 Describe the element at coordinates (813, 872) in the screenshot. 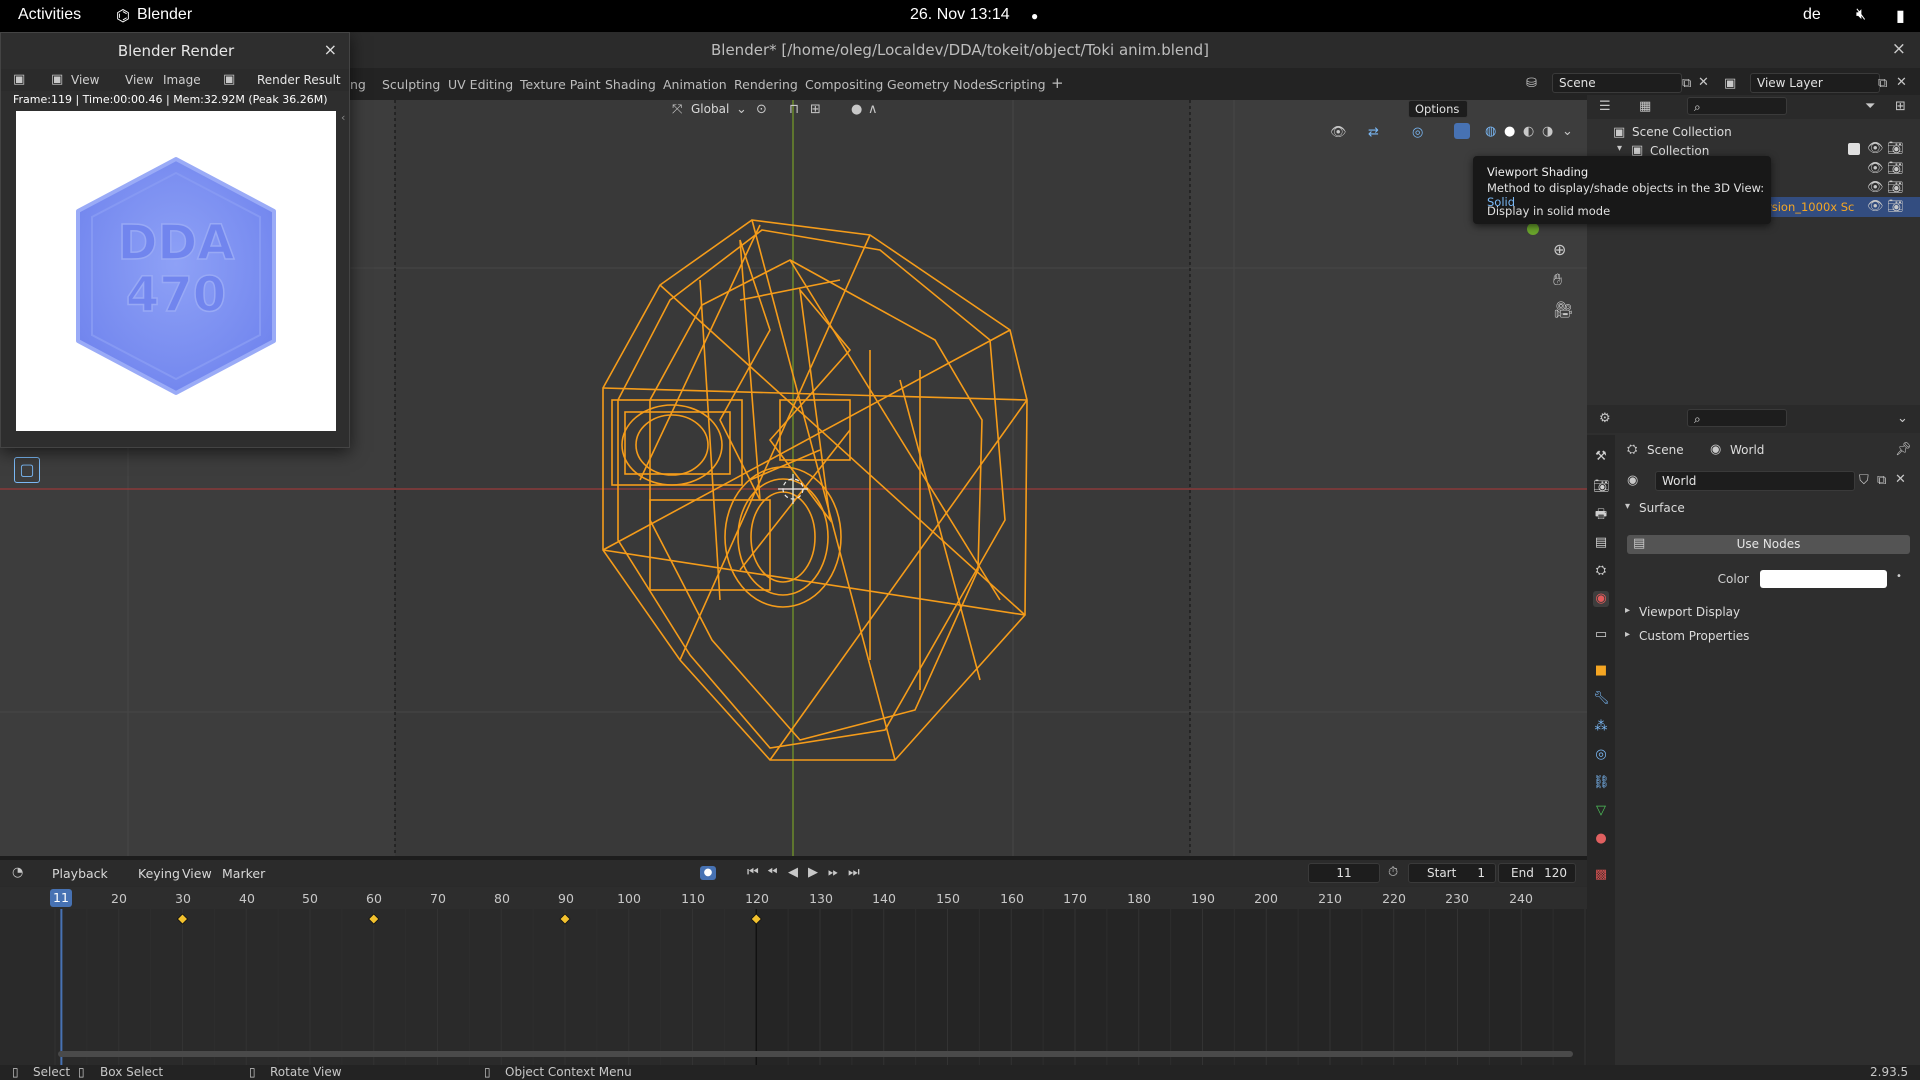

I see `play-icon: ▶` at that location.